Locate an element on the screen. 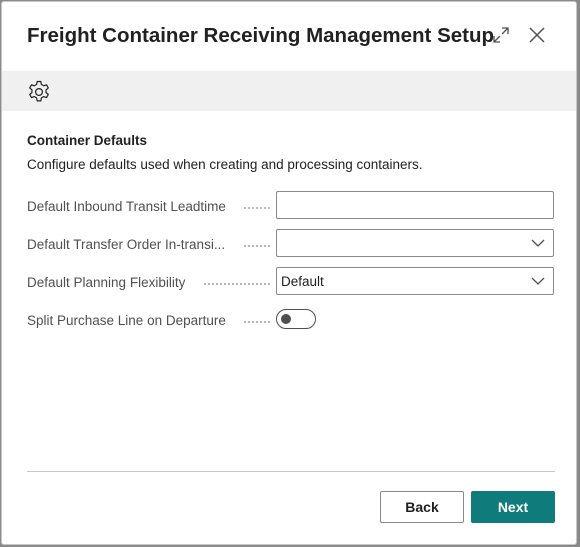  planning-flexibility-label: Default Planning Flexibility is located at coordinates (106, 282).